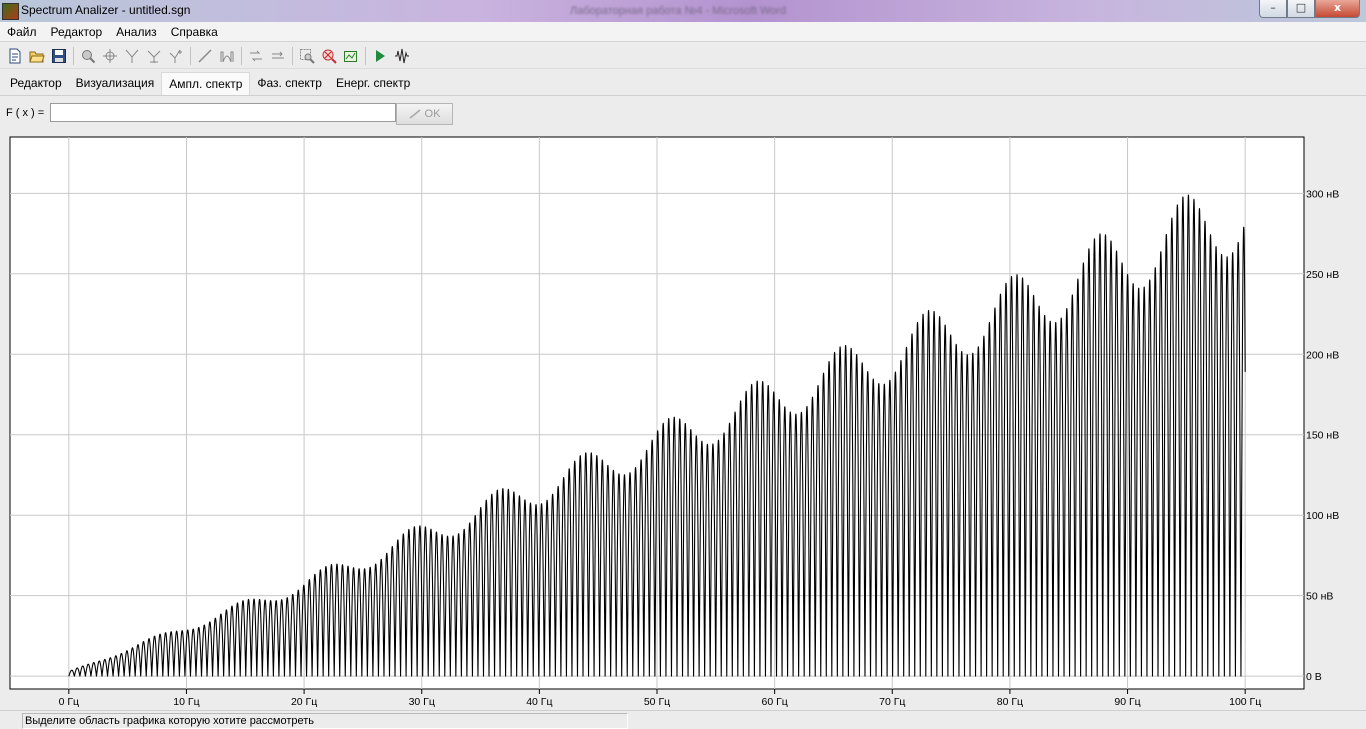 The image size is (1366, 729). I want to click on zoom-icon, so click(89, 56).